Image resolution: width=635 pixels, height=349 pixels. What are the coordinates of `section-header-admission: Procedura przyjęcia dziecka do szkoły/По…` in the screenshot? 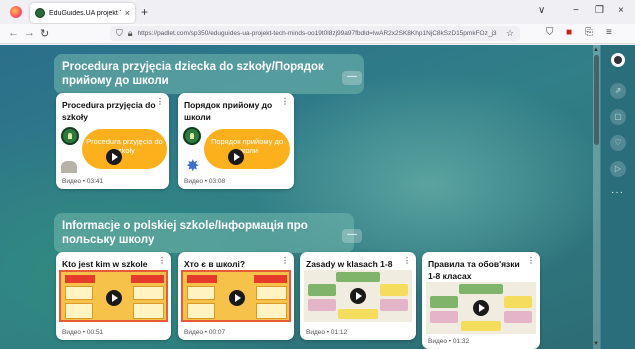 It's located at (209, 74).